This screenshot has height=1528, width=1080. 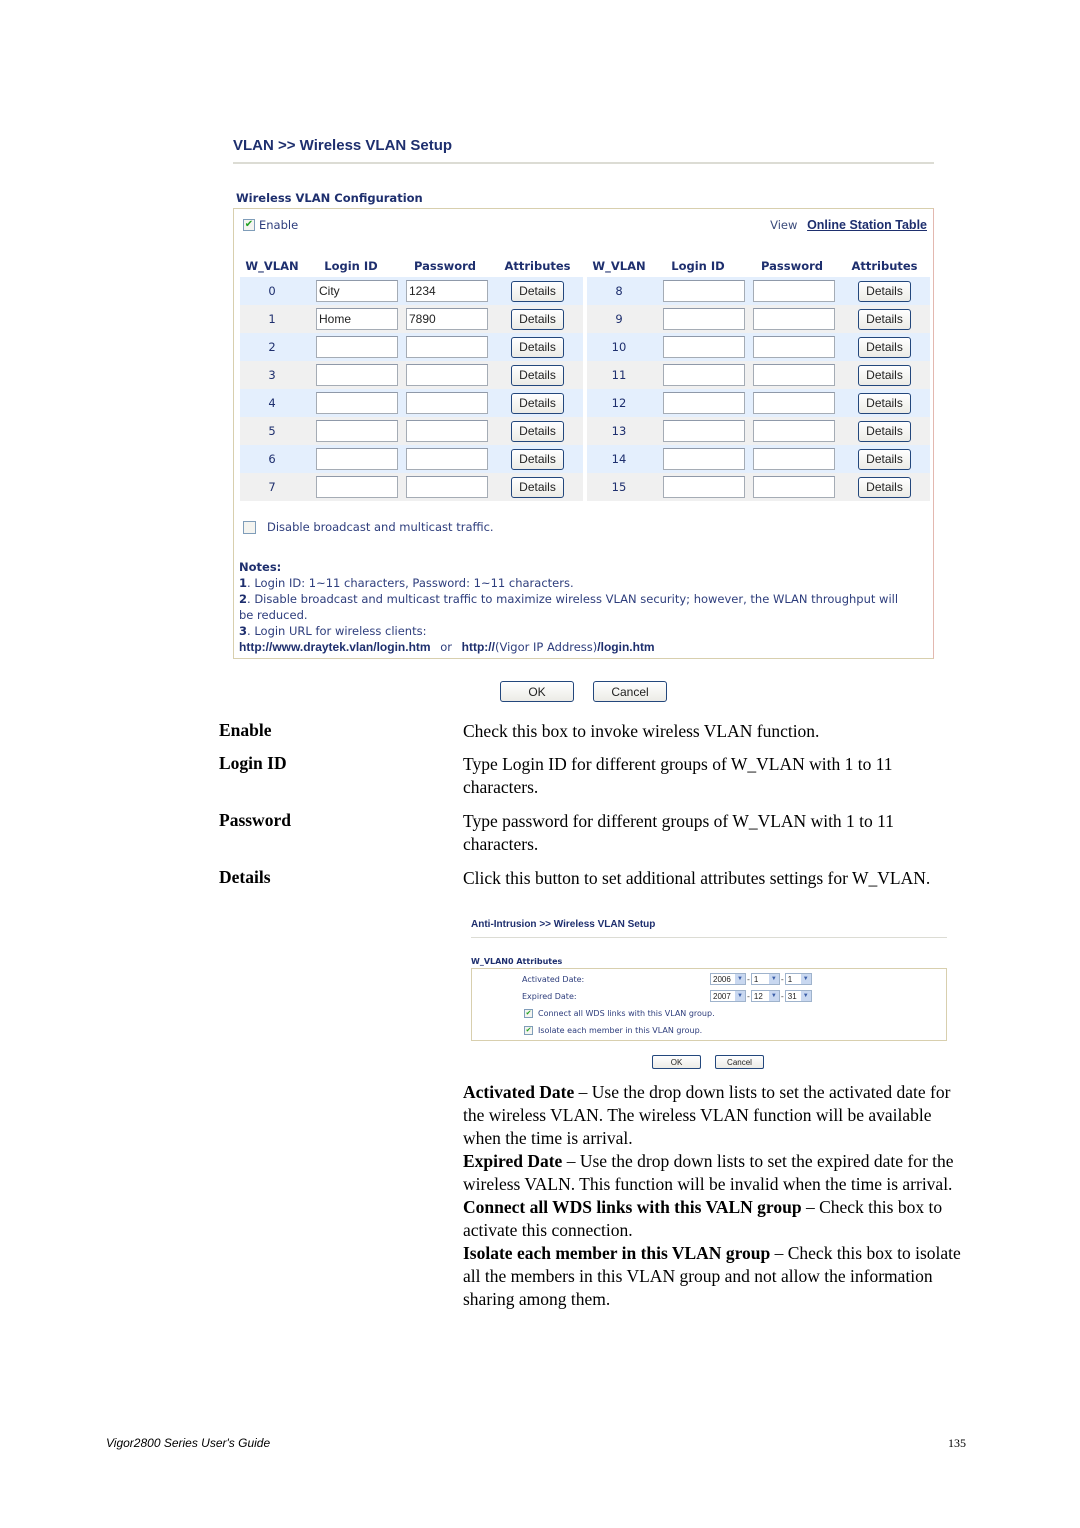 What do you see at coordinates (279, 225) in the screenshot?
I see `enable-label: Enable` at bounding box center [279, 225].